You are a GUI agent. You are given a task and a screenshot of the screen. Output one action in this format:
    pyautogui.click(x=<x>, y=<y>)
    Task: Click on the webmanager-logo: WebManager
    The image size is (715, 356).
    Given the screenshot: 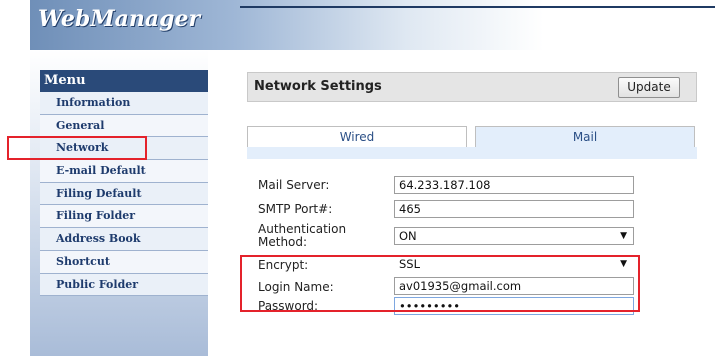 What is the action you would take?
    pyautogui.click(x=119, y=19)
    